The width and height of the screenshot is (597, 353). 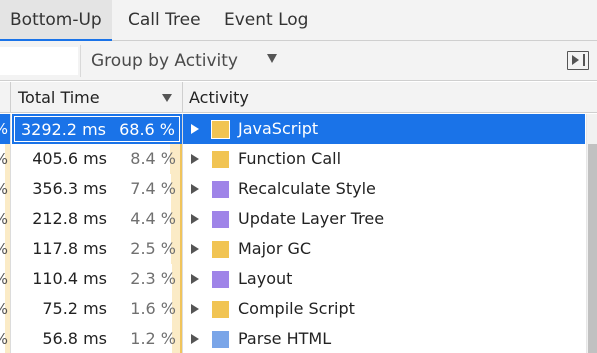 I want to click on total-time-cell: 356.3 ms 7.4 %, so click(x=97, y=189).